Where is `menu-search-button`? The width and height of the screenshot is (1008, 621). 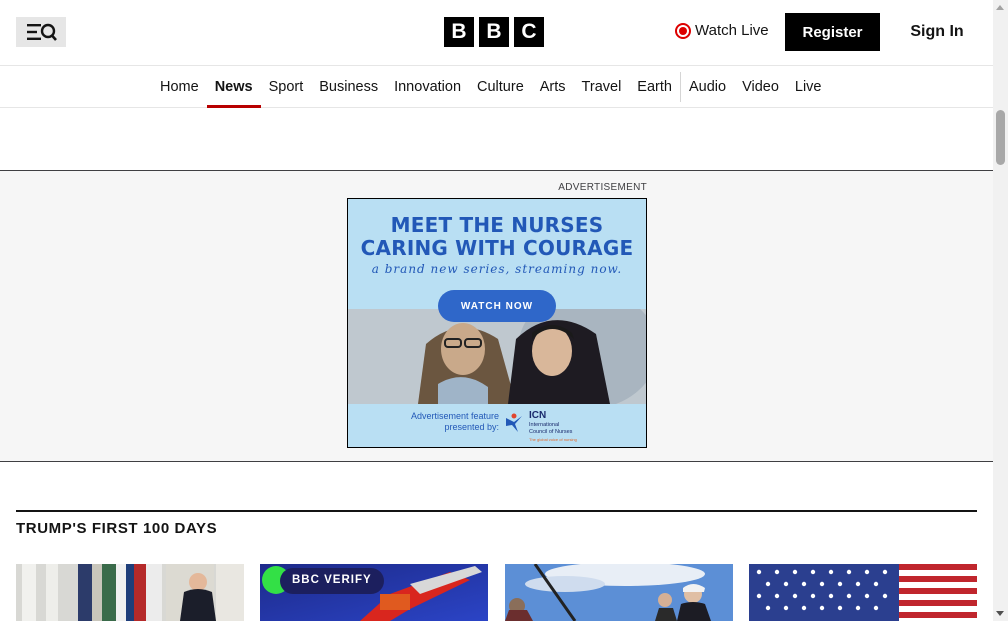 menu-search-button is located at coordinates (41, 32).